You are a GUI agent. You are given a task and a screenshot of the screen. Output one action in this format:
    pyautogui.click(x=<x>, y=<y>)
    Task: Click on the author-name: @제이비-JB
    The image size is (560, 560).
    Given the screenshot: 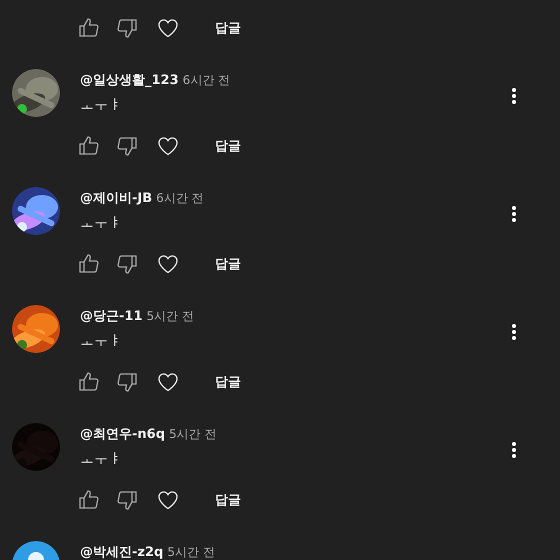 What is the action you would take?
    pyautogui.click(x=116, y=198)
    